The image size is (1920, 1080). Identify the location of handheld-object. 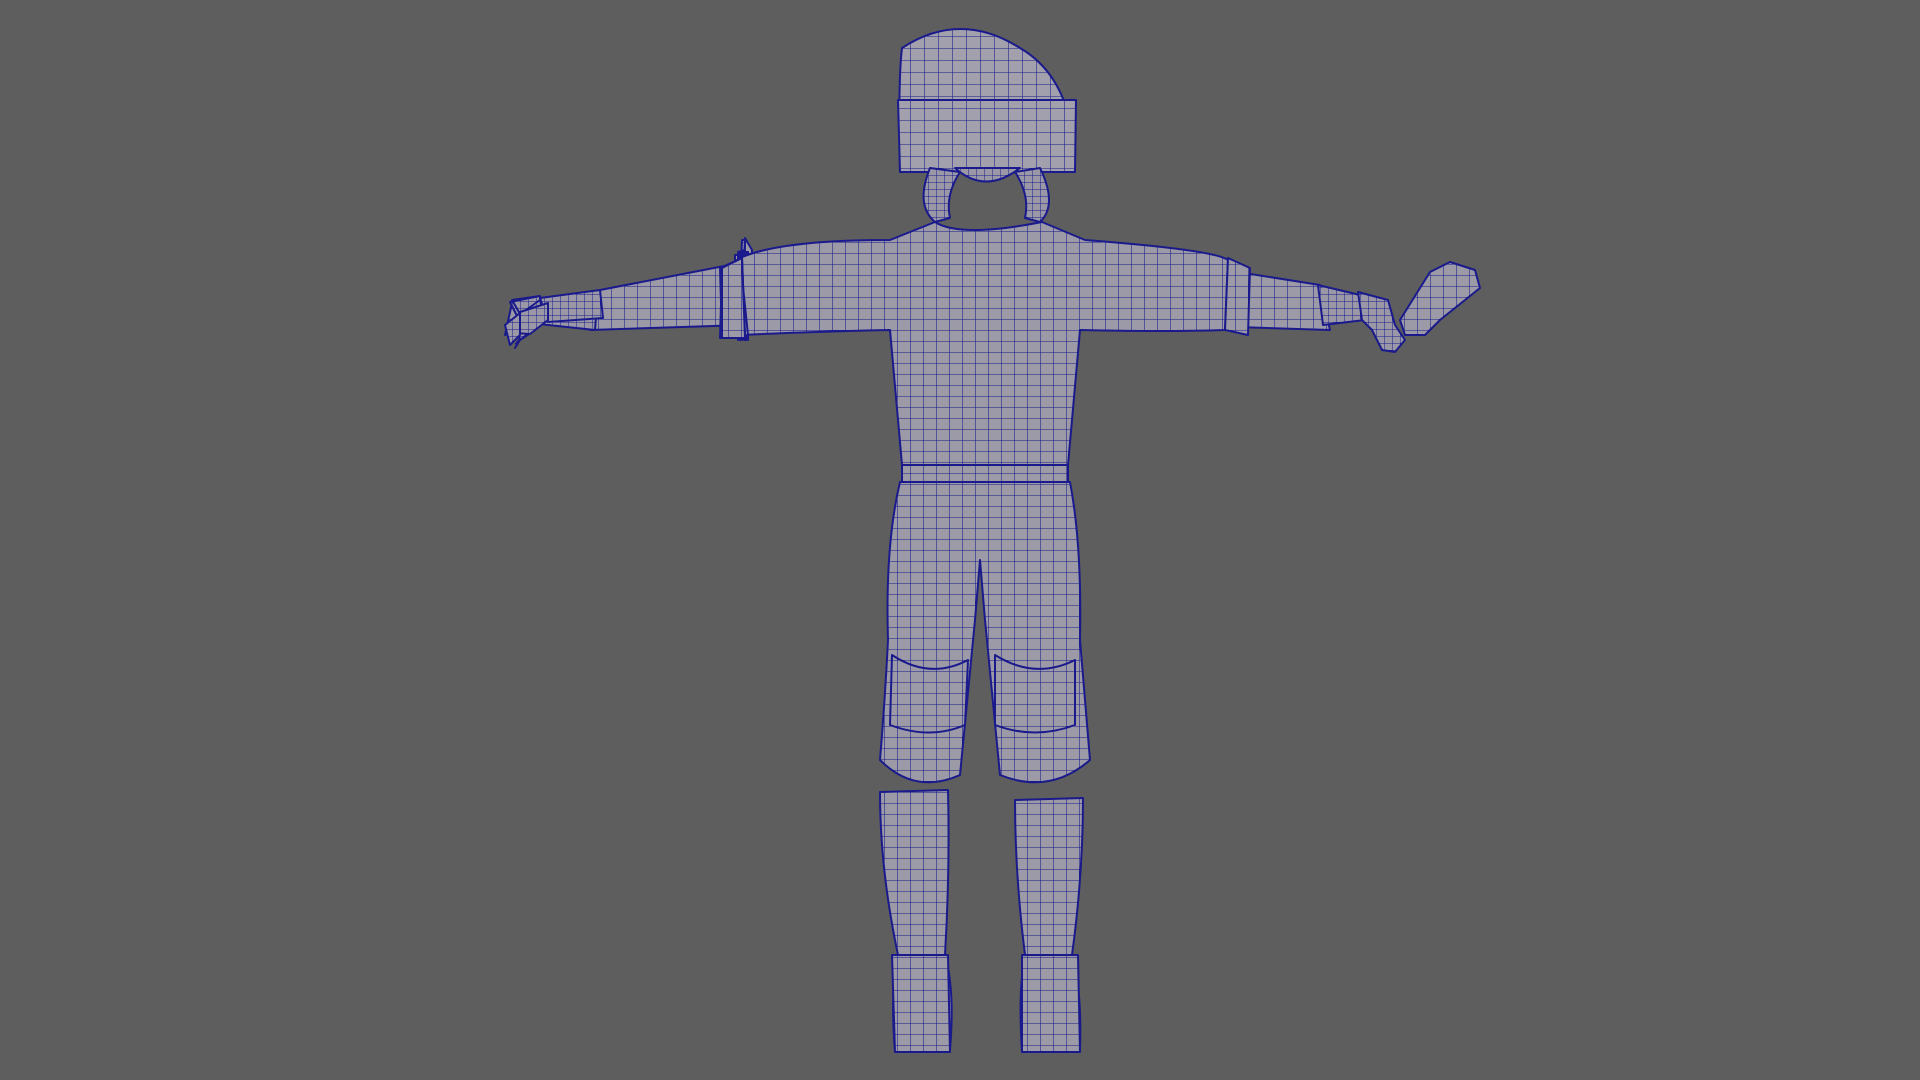
(1440, 298).